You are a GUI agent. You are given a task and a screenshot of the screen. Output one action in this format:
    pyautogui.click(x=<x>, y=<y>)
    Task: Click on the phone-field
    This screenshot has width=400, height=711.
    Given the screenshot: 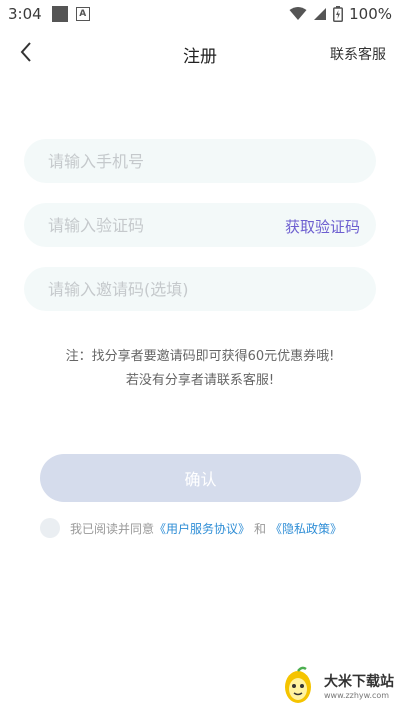 What is the action you would take?
    pyautogui.click(x=200, y=161)
    